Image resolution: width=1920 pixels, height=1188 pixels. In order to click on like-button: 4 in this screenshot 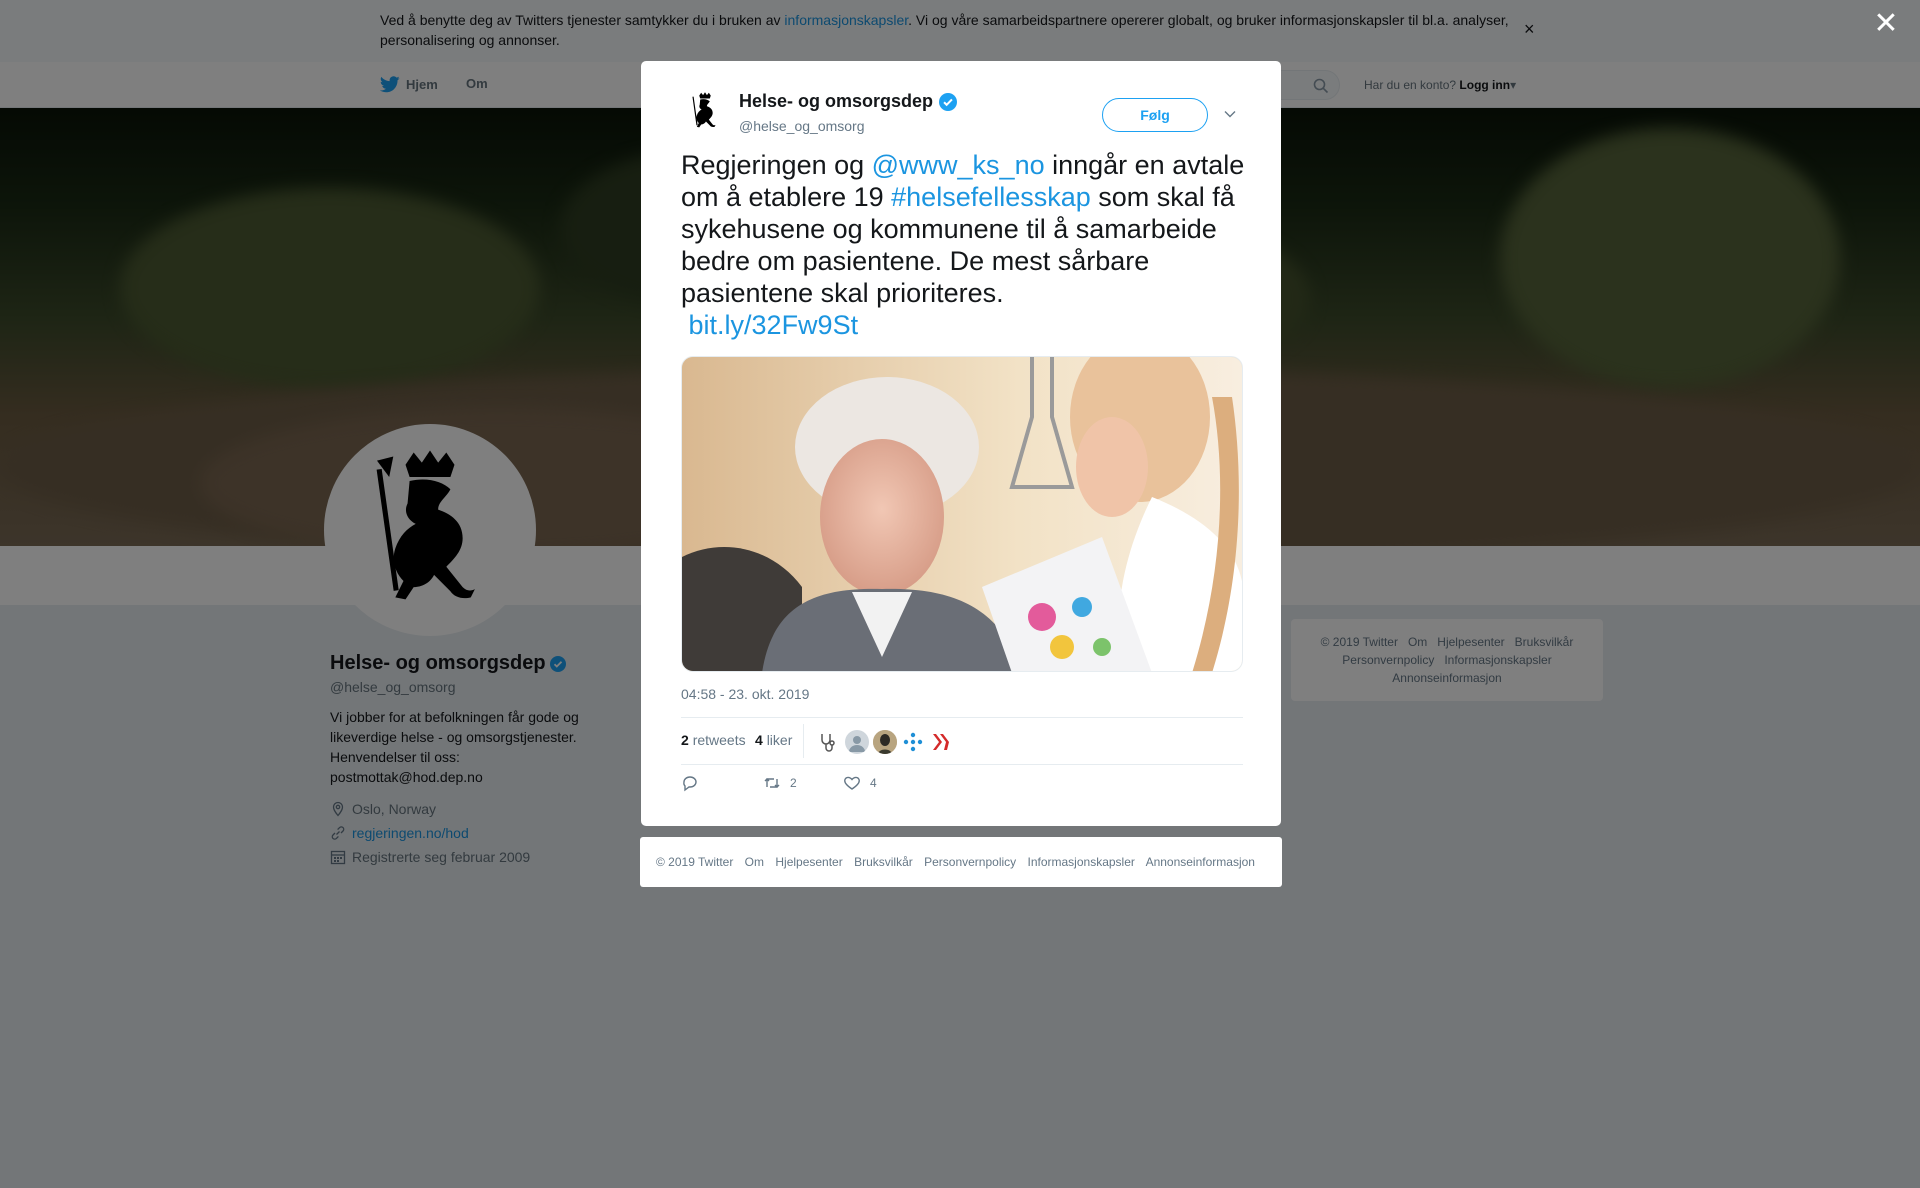, I will do `click(860, 783)`.